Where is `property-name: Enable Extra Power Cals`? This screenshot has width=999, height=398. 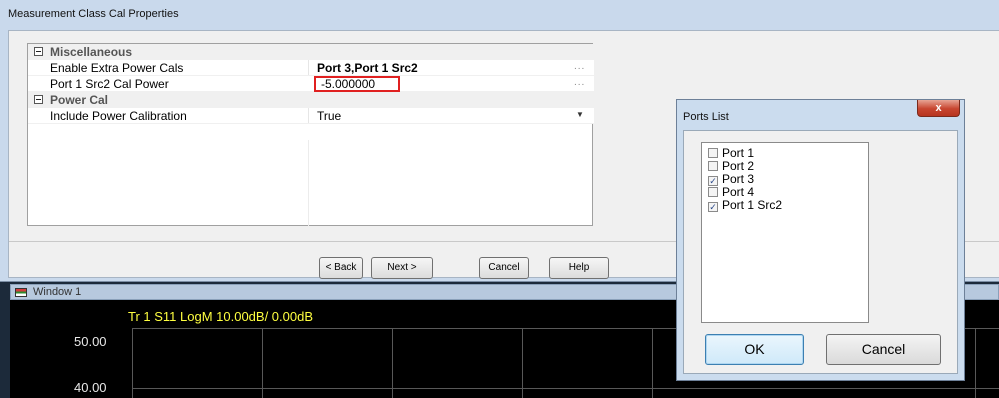
property-name: Enable Extra Power Cals is located at coordinates (117, 68).